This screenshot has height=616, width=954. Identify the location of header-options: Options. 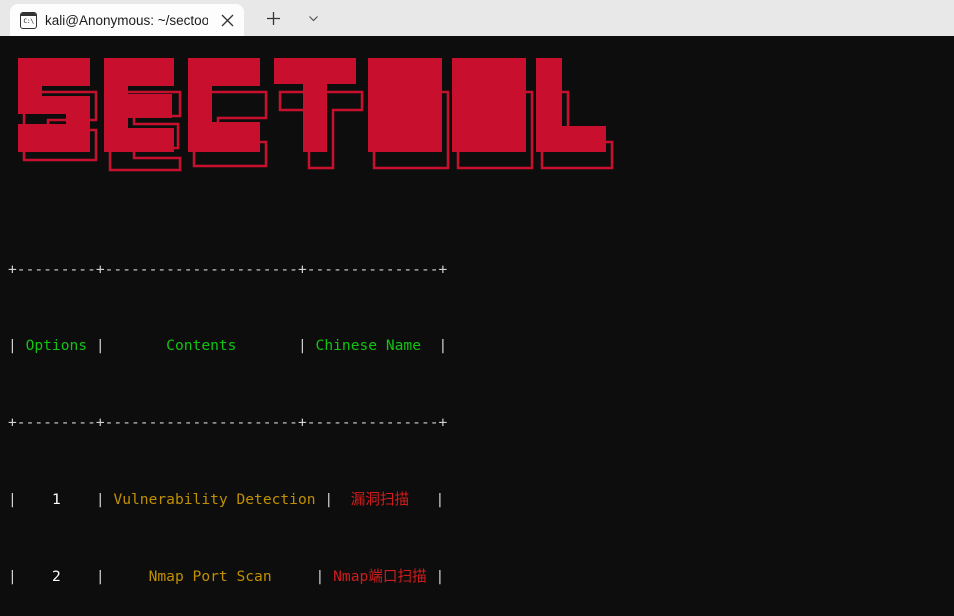
(56, 346).